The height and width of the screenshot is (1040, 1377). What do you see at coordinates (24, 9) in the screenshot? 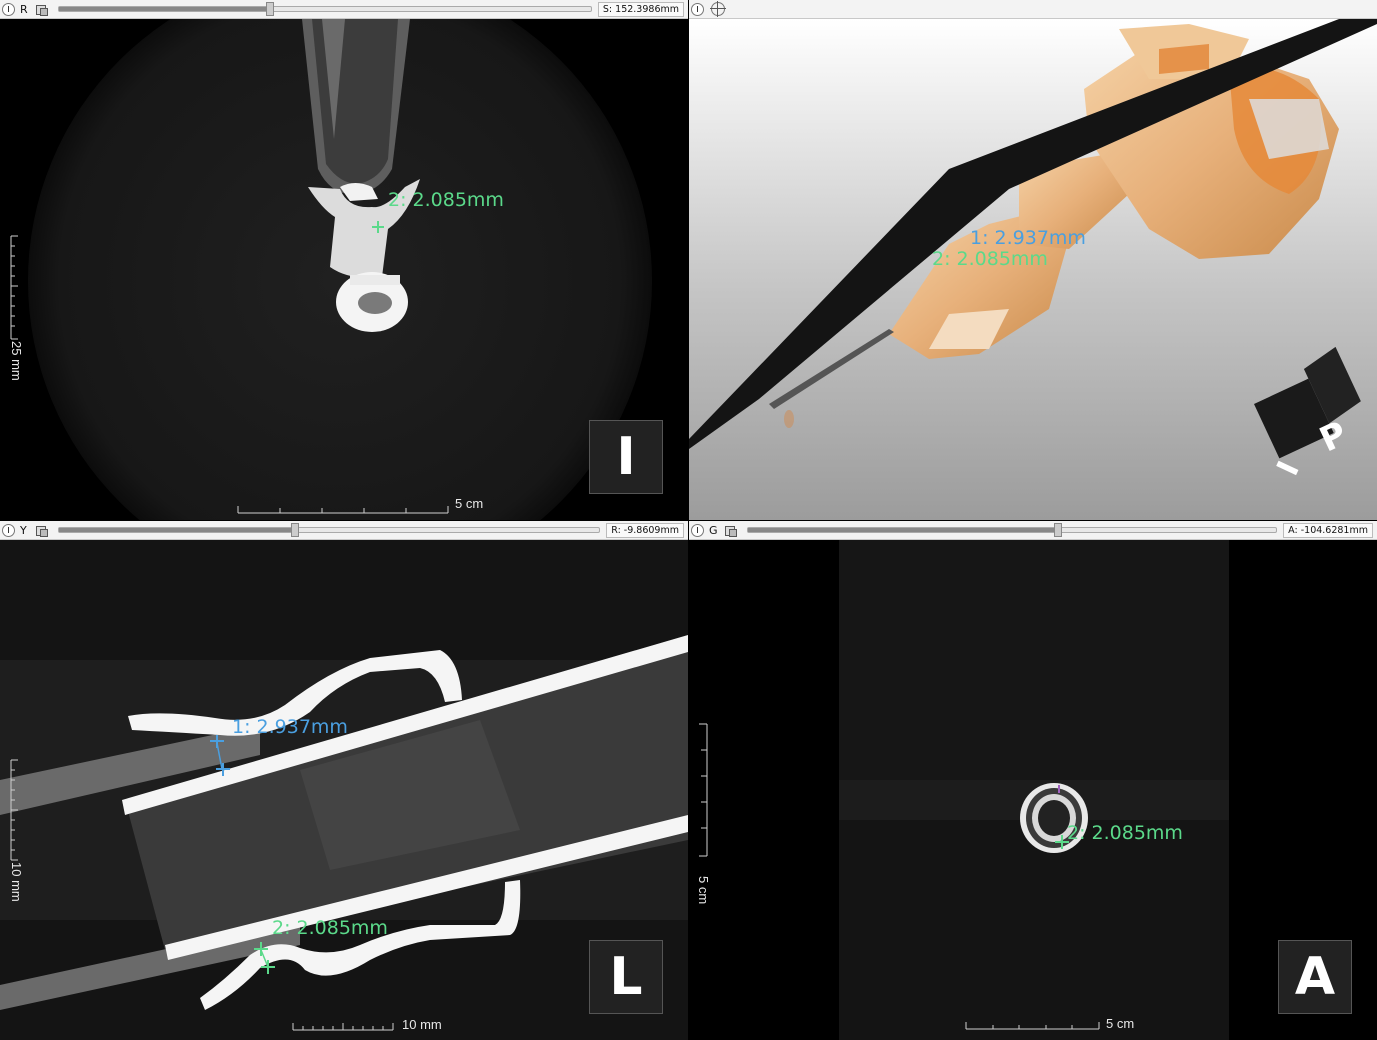
I see `view-color-letter: R` at bounding box center [24, 9].